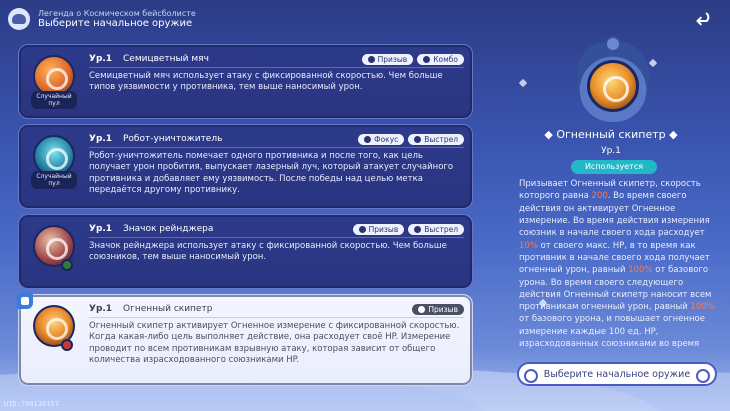 This screenshot has width=730, height=411. Describe the element at coordinates (31, 404) in the screenshot. I see `uid-label: UID:700130157` at that location.